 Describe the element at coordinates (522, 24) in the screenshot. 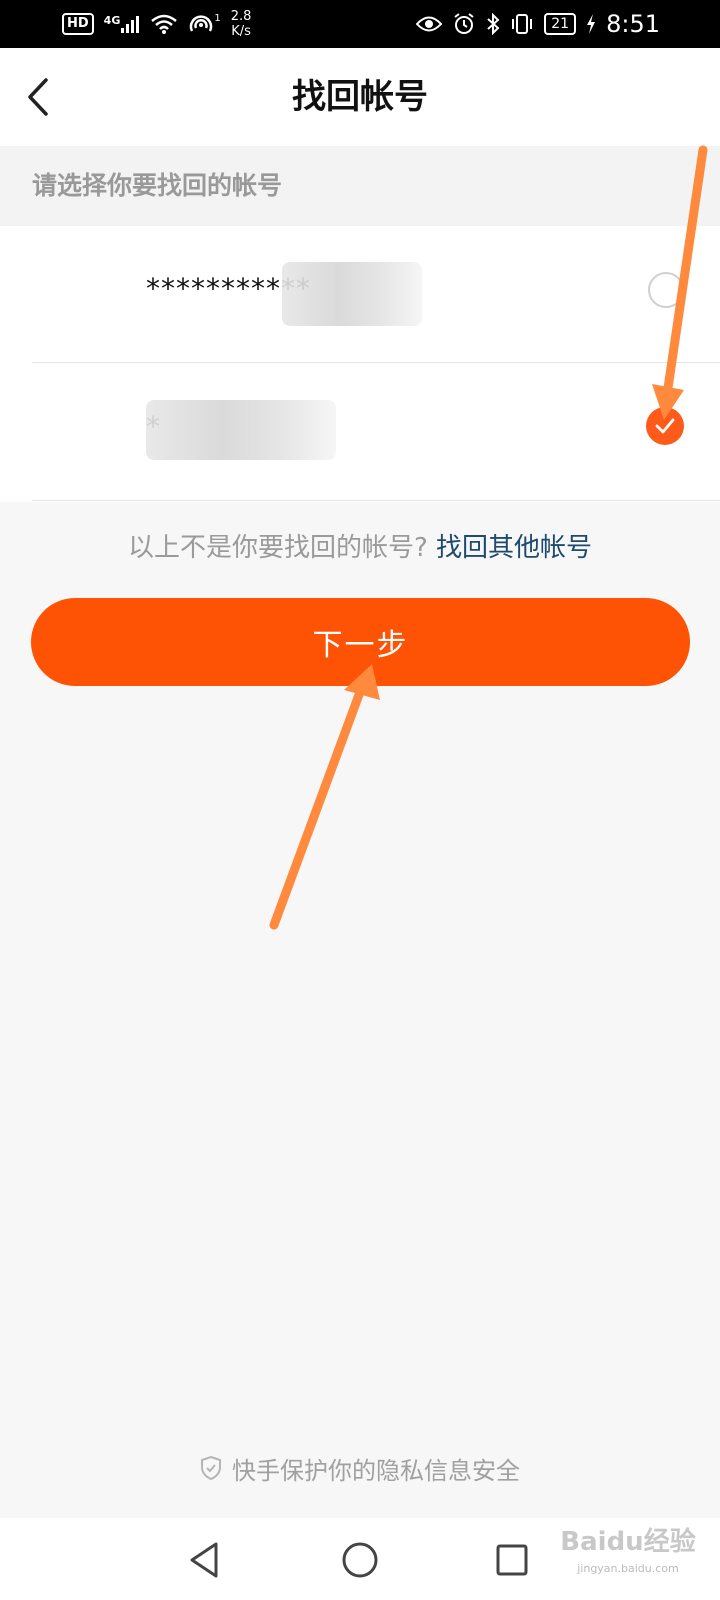

I see `vibrate-icon` at that location.